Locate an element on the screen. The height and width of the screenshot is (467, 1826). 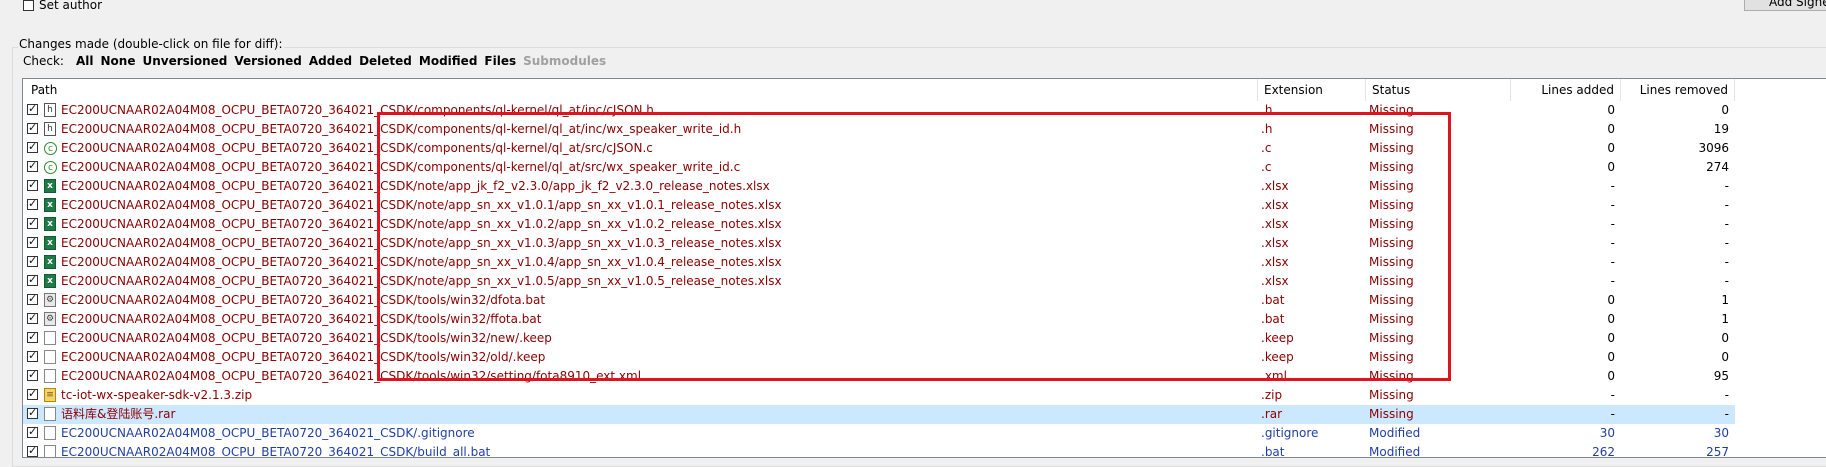
status-cell: Modified is located at coordinates (1395, 451).